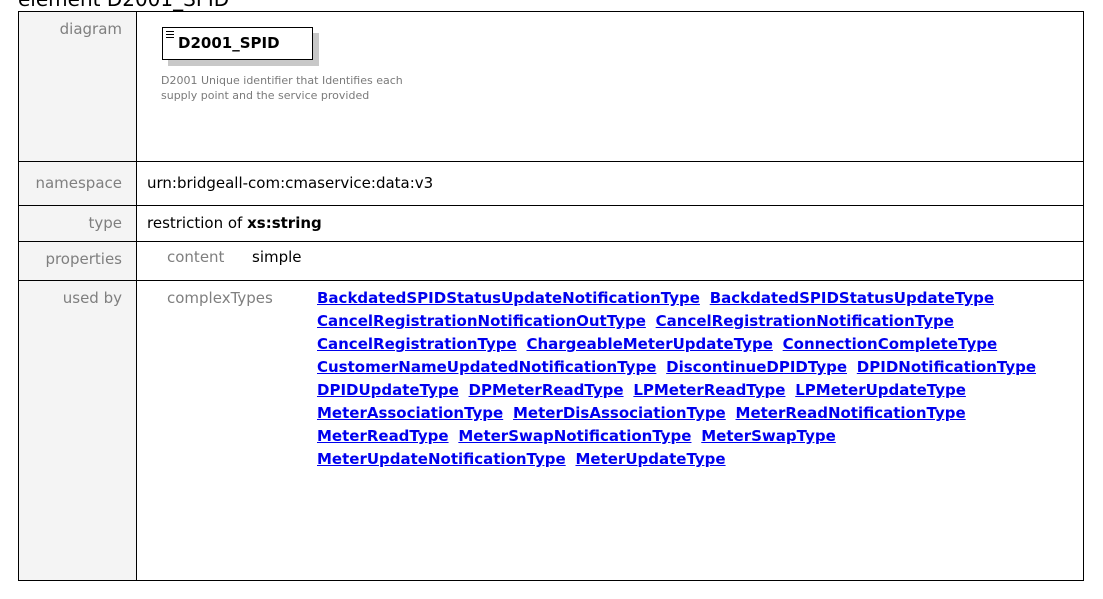 The image size is (1103, 599). What do you see at coordinates (486, 367) in the screenshot?
I see `used-by-link: CustomerNameUpdatedNotificationType` at bounding box center [486, 367].